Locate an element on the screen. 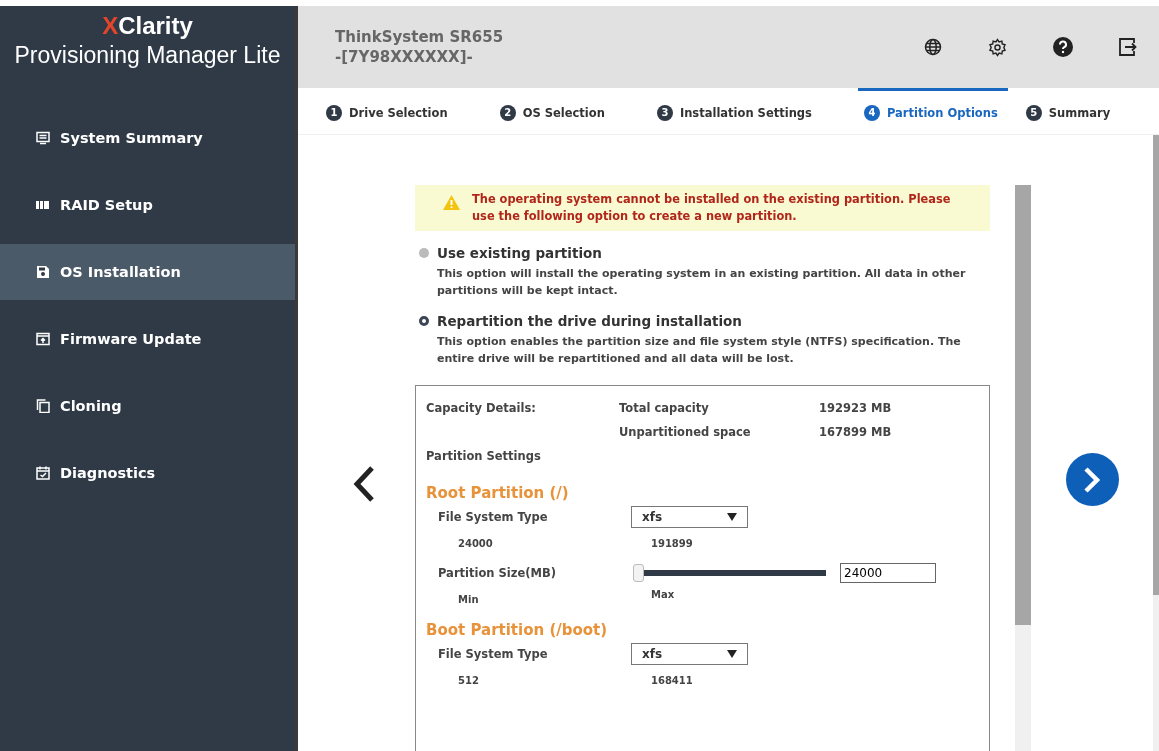 The image size is (1159, 751). step-tab: 2 OS Selection is located at coordinates (554, 111).